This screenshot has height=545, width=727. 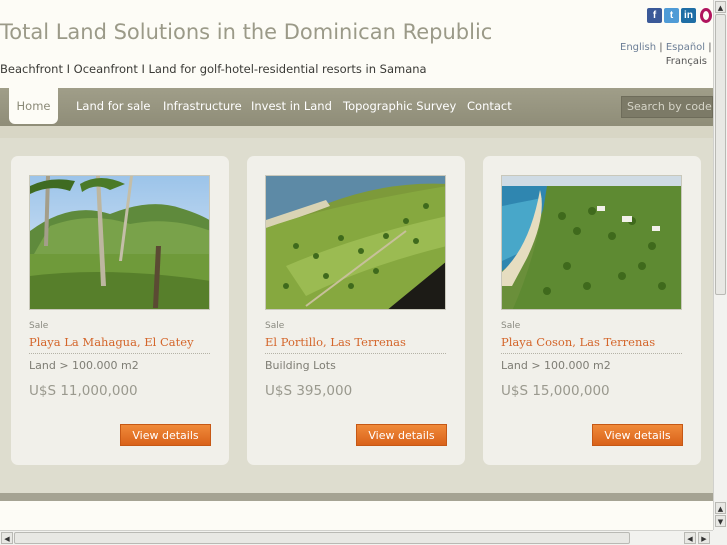 I want to click on horizontal-scroll-thumb, so click(x=322, y=538).